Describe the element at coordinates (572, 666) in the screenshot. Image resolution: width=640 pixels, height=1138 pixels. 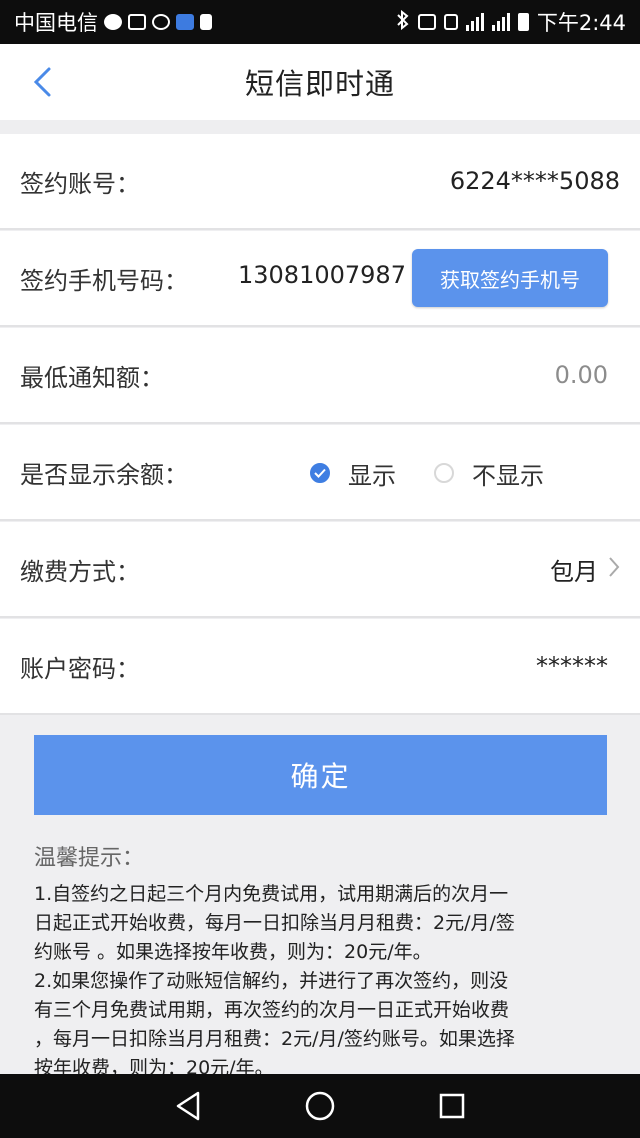
I see `password-input: ******` at that location.